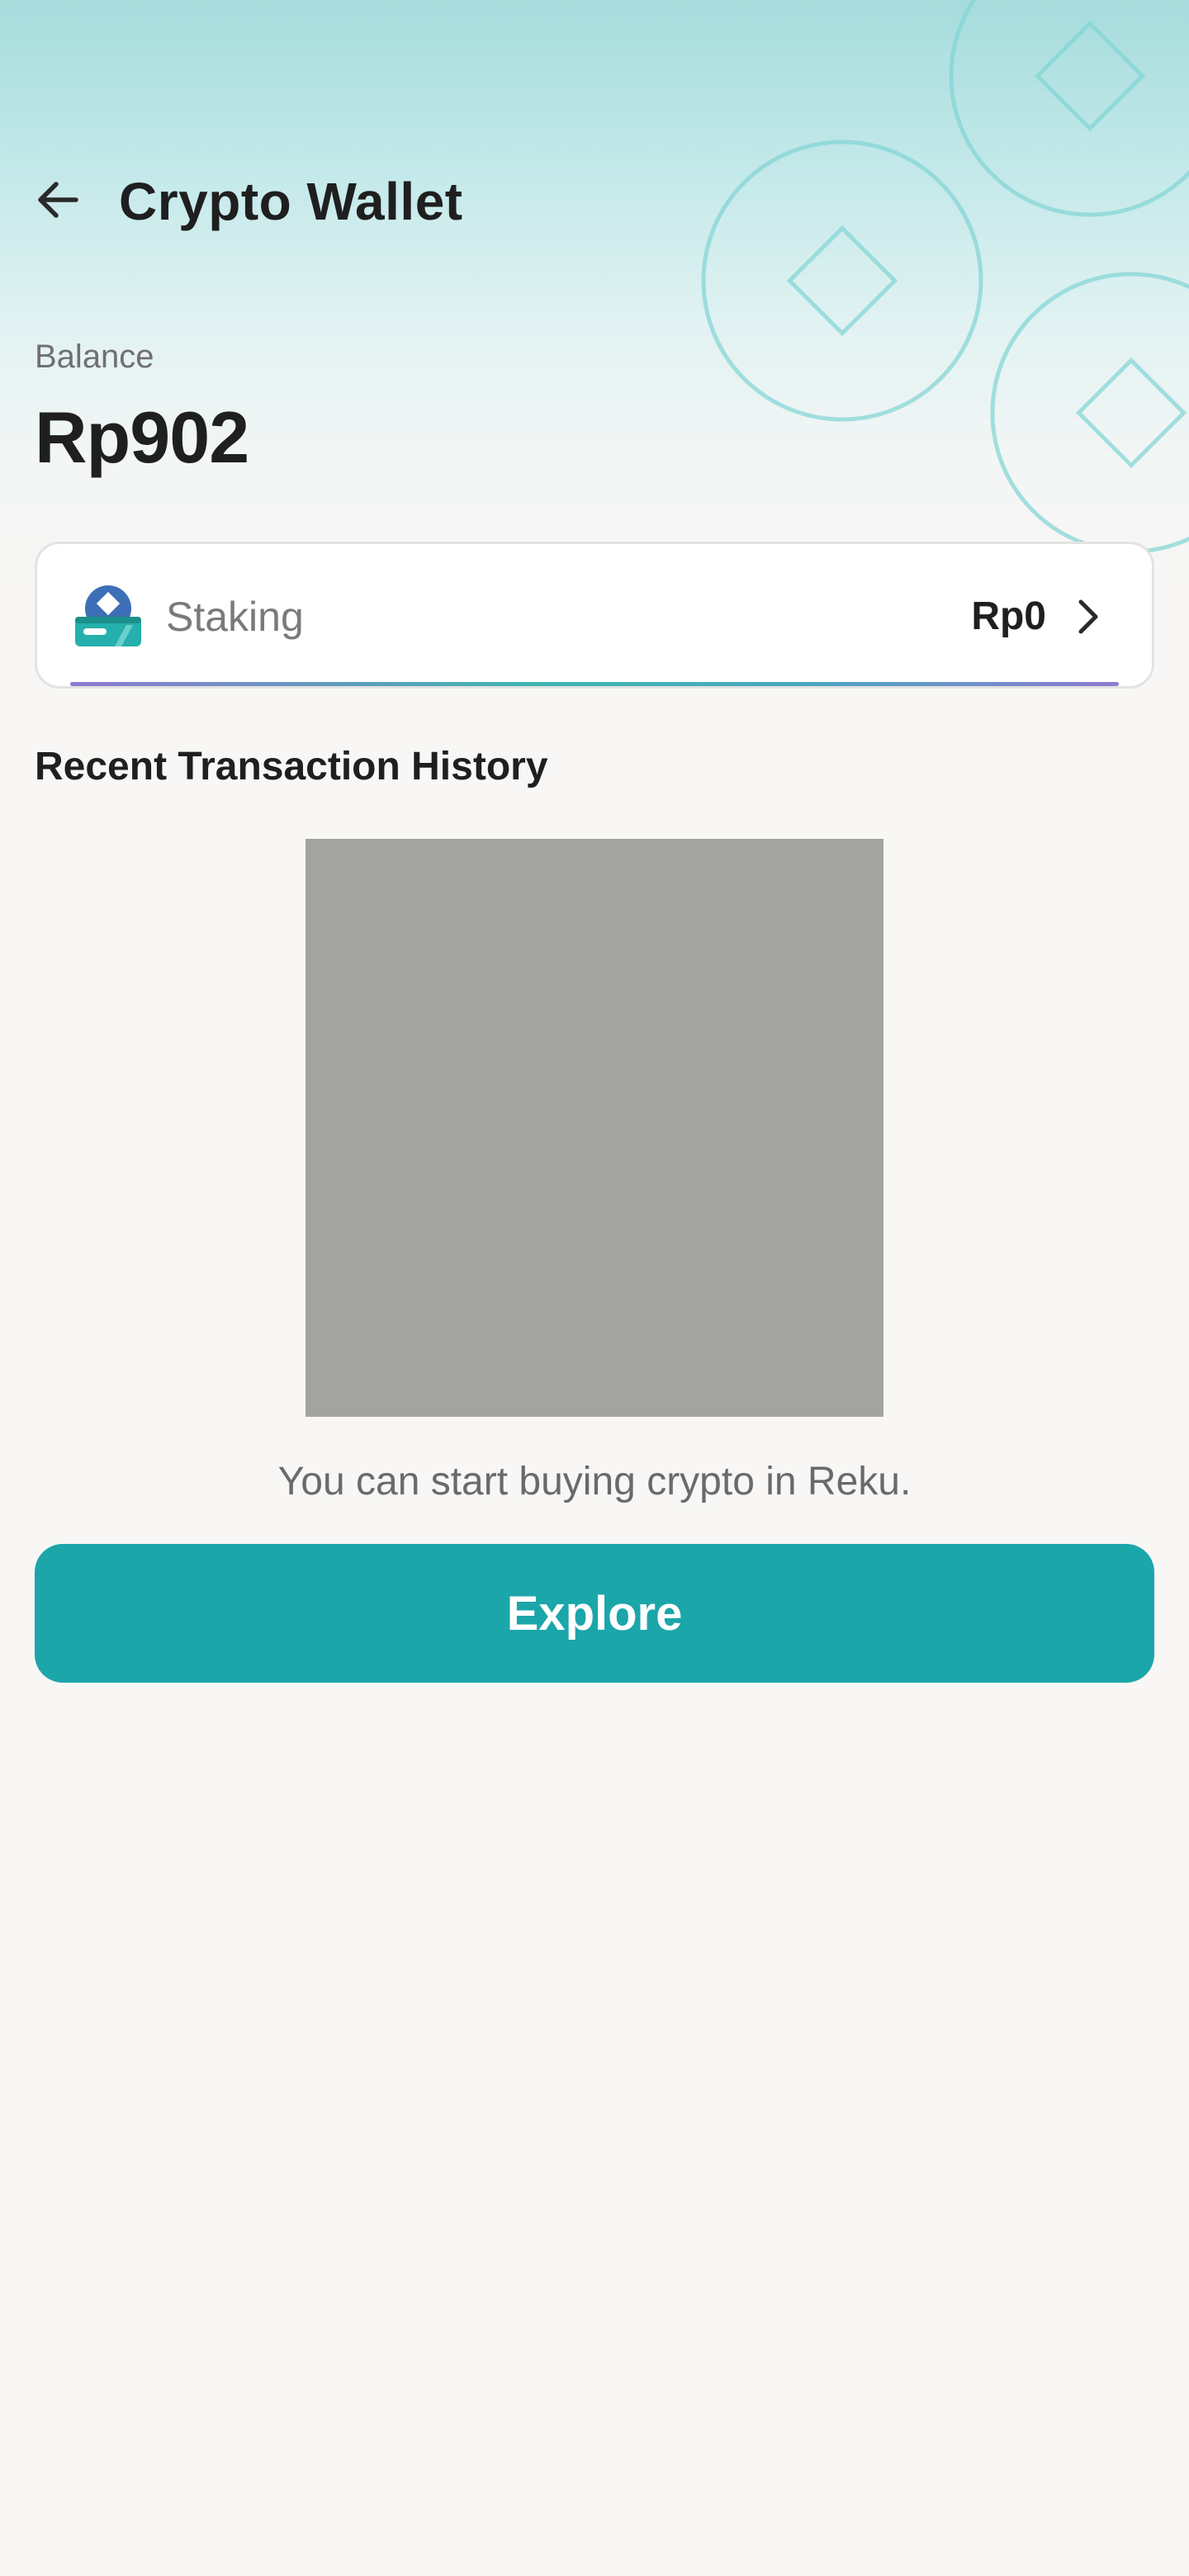 The height and width of the screenshot is (2576, 1189). I want to click on staking-value: Rp0, so click(1008, 616).